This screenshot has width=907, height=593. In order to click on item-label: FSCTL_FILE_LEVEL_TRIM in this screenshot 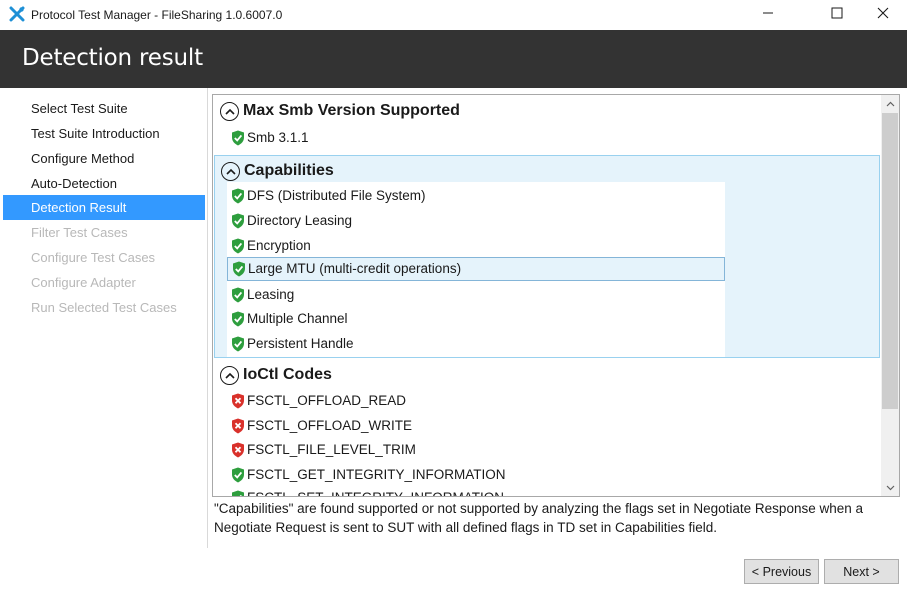, I will do `click(331, 449)`.